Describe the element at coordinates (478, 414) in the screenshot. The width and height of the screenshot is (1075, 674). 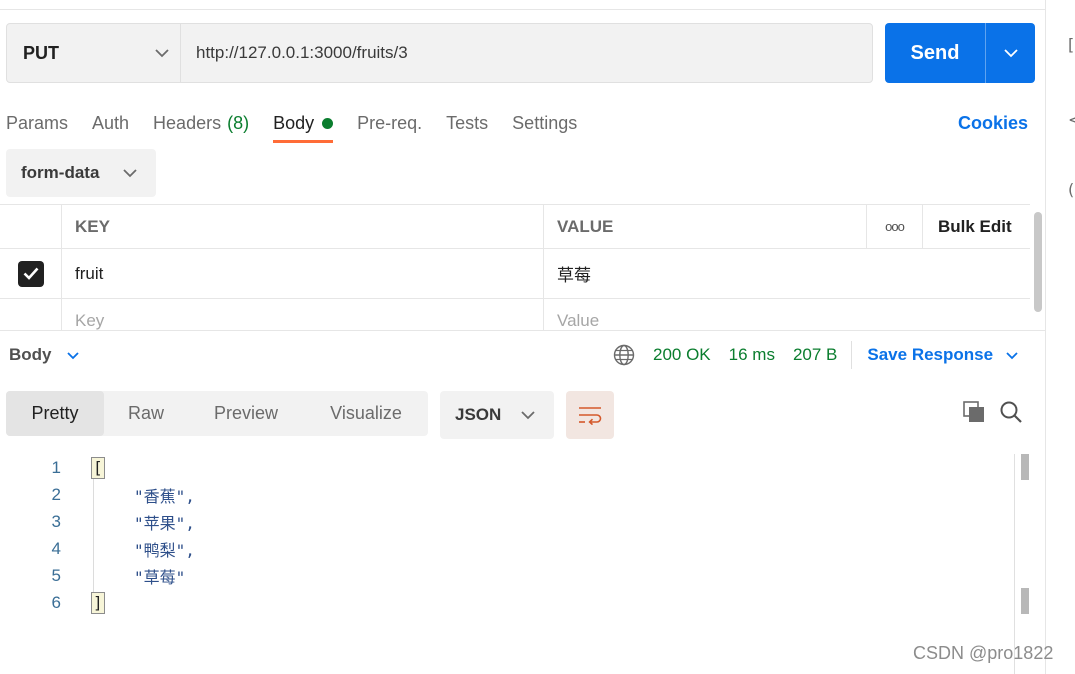
I see `format-label: JSON` at that location.